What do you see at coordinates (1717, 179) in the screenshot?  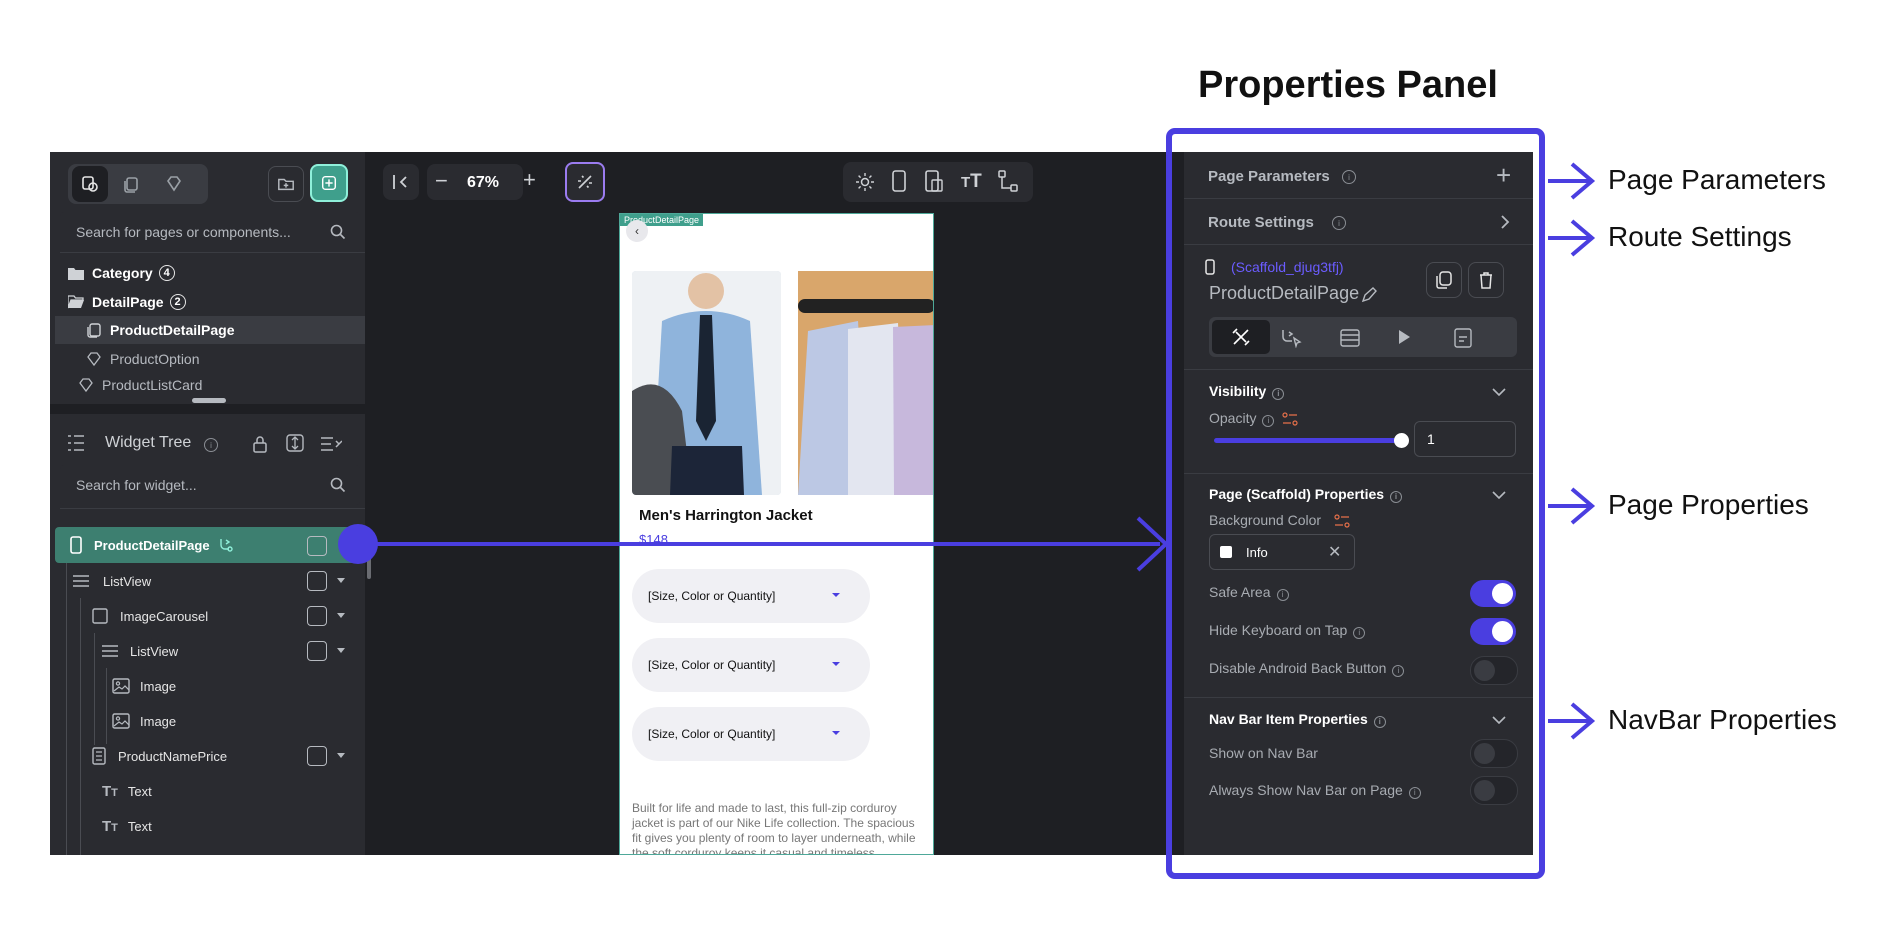 I see `label-page-parameters: Page Parameters` at bounding box center [1717, 179].